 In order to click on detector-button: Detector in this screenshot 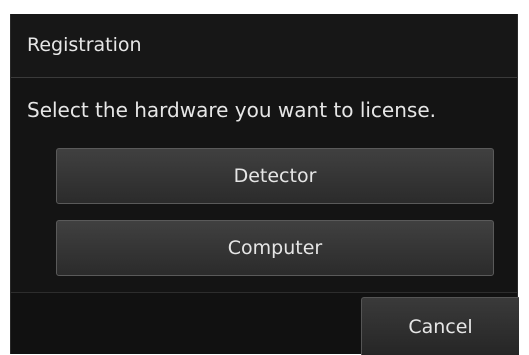, I will do `click(275, 176)`.